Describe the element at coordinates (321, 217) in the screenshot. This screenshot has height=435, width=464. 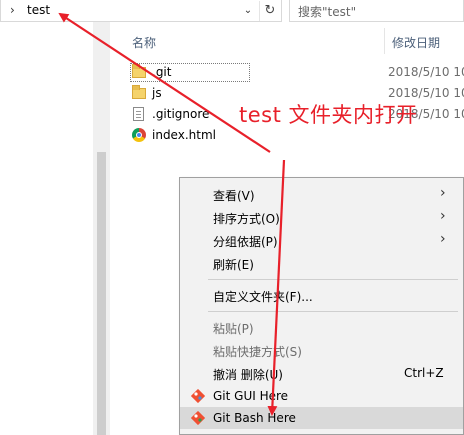
I see `menu-item-sort: 排序方式(O) ›` at that location.